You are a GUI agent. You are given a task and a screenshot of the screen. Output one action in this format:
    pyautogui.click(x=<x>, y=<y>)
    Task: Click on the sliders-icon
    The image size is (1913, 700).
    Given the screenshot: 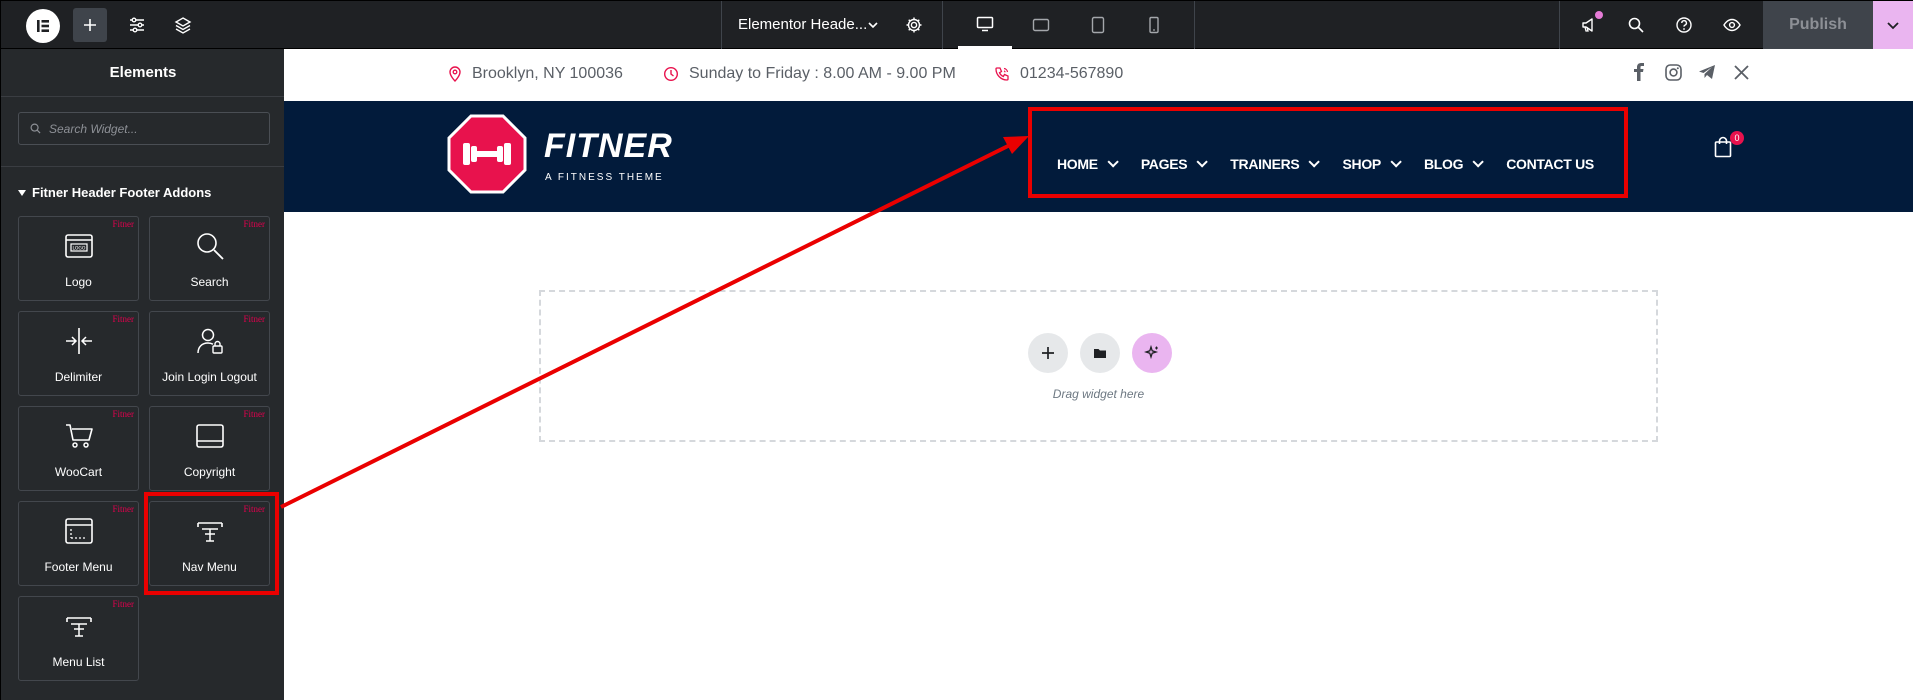 What is the action you would take?
    pyautogui.click(x=137, y=25)
    